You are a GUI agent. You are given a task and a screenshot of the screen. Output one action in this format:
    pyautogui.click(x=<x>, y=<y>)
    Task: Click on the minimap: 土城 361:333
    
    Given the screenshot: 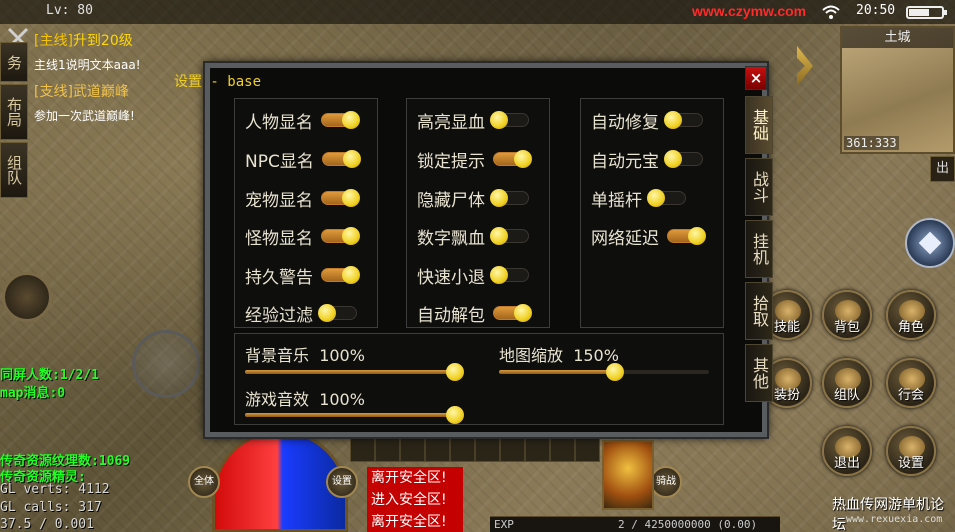 What is the action you would take?
    pyautogui.click(x=897, y=90)
    